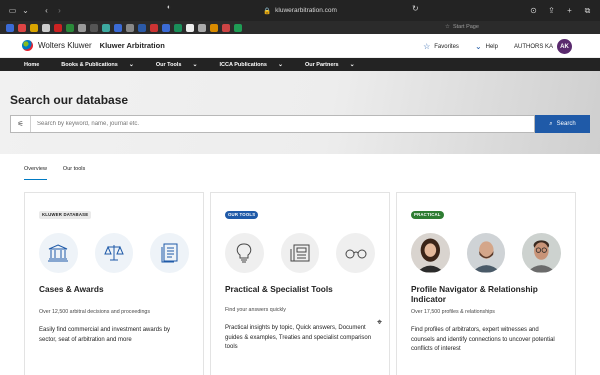 The height and width of the screenshot is (375, 600). What do you see at coordinates (551, 10) in the screenshot?
I see `share-icon: ⇪` at bounding box center [551, 10].